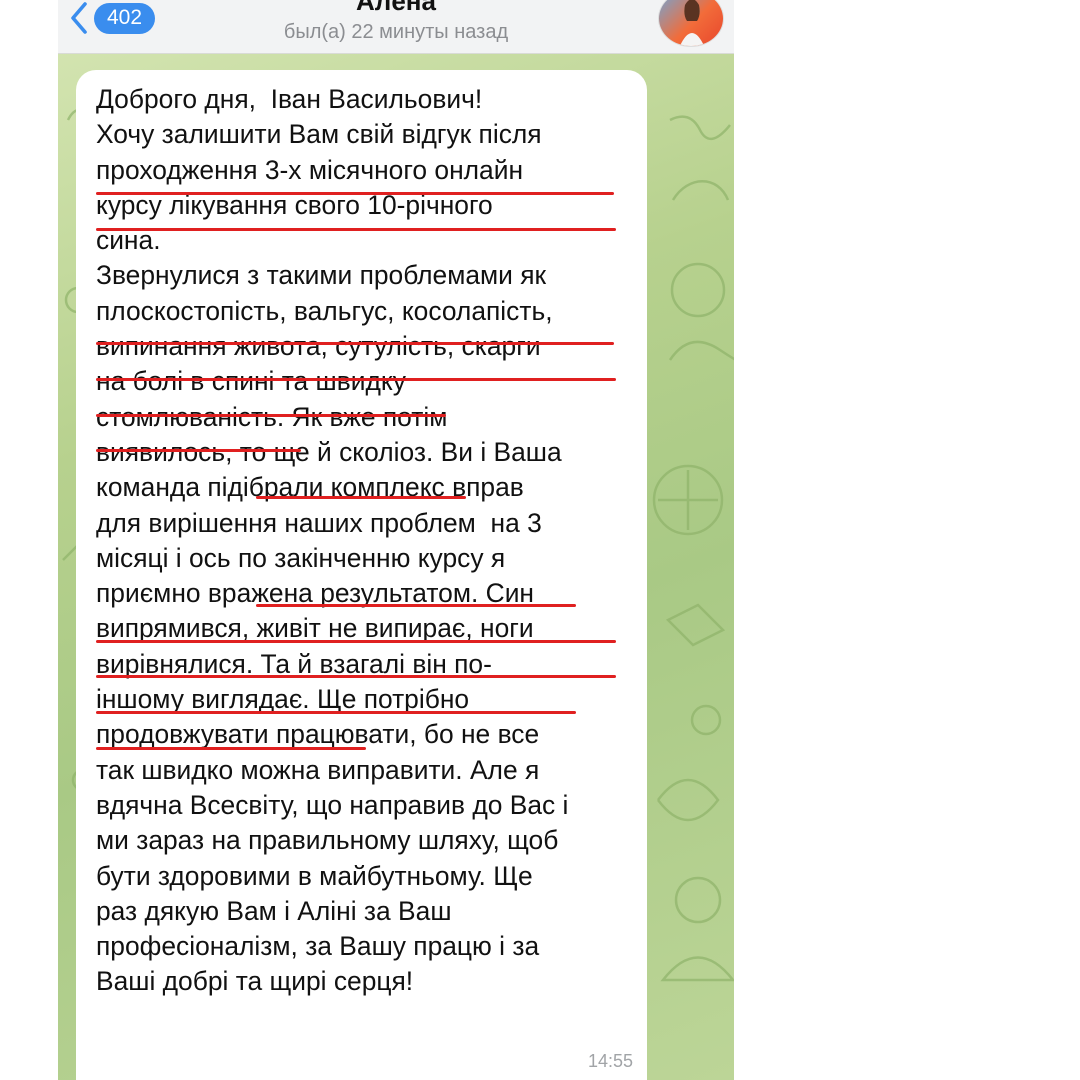 The image size is (1080, 1080). Describe the element at coordinates (310, 487) in the screenshot. I see `message-line: команда підібрали комплекс вправ` at that location.